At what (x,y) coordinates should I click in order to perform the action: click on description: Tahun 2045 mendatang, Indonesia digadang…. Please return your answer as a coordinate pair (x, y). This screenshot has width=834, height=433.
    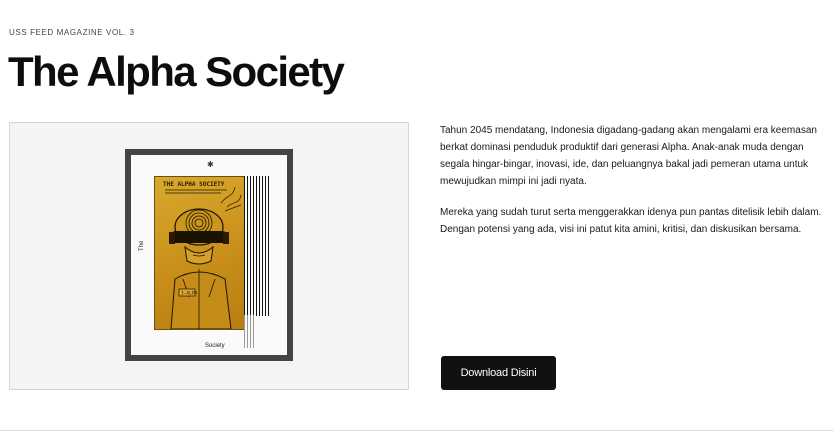
    Looking at the image, I should click on (632, 187).